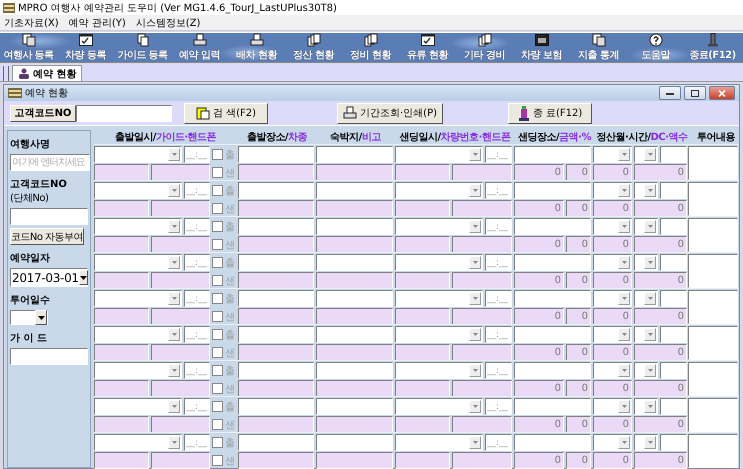 This screenshot has width=743, height=469. What do you see at coordinates (47, 236) in the screenshot?
I see `auto-code-button: 코드No 자동부여` at bounding box center [47, 236].